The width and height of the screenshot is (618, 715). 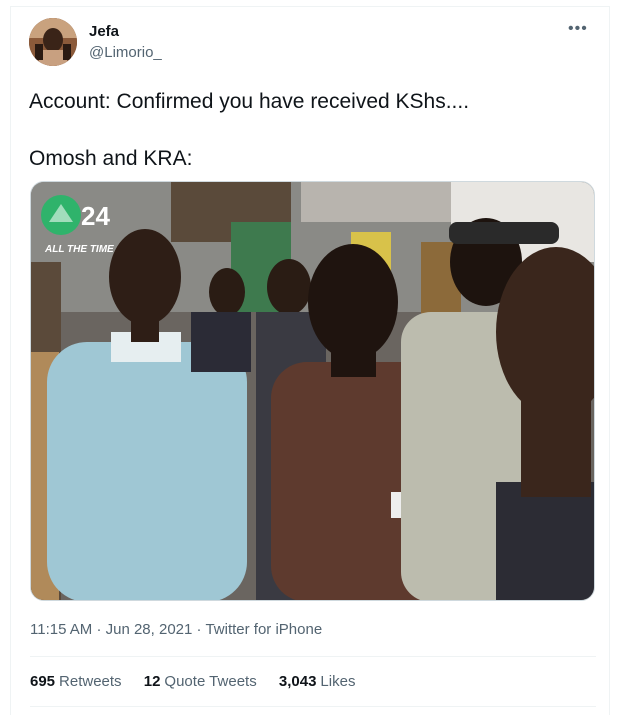 What do you see at coordinates (149, 629) in the screenshot?
I see `tweet-date: Jun 28, 2021` at bounding box center [149, 629].